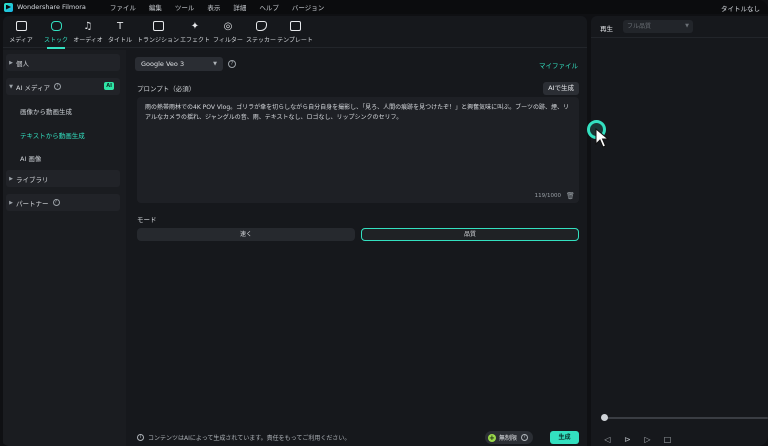  Describe the element at coordinates (21, 40) in the screenshot. I see `tool-label: メディア` at that location.